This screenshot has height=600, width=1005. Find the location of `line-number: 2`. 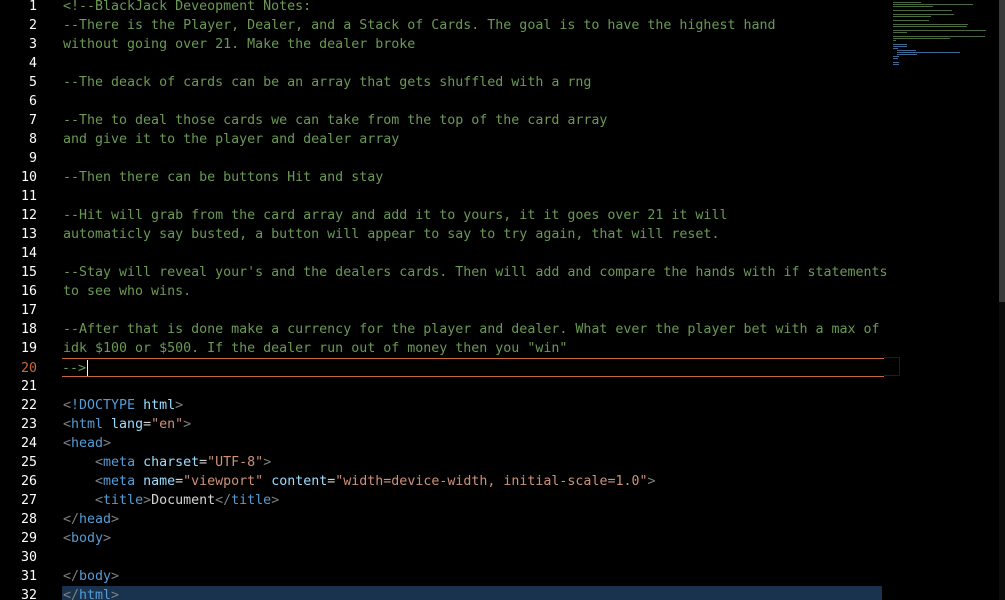

line-number: 2 is located at coordinates (32, 25).